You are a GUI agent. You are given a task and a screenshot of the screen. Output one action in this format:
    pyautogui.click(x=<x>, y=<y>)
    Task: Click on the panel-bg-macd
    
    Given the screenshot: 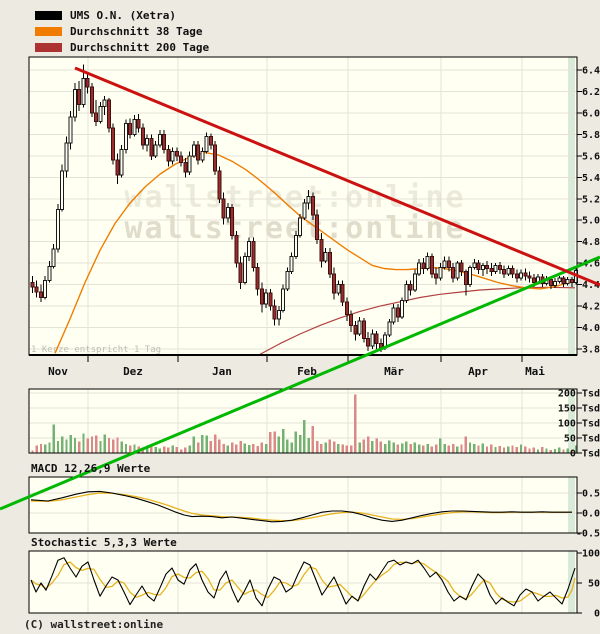 What is the action you would take?
    pyautogui.click(x=303, y=505)
    